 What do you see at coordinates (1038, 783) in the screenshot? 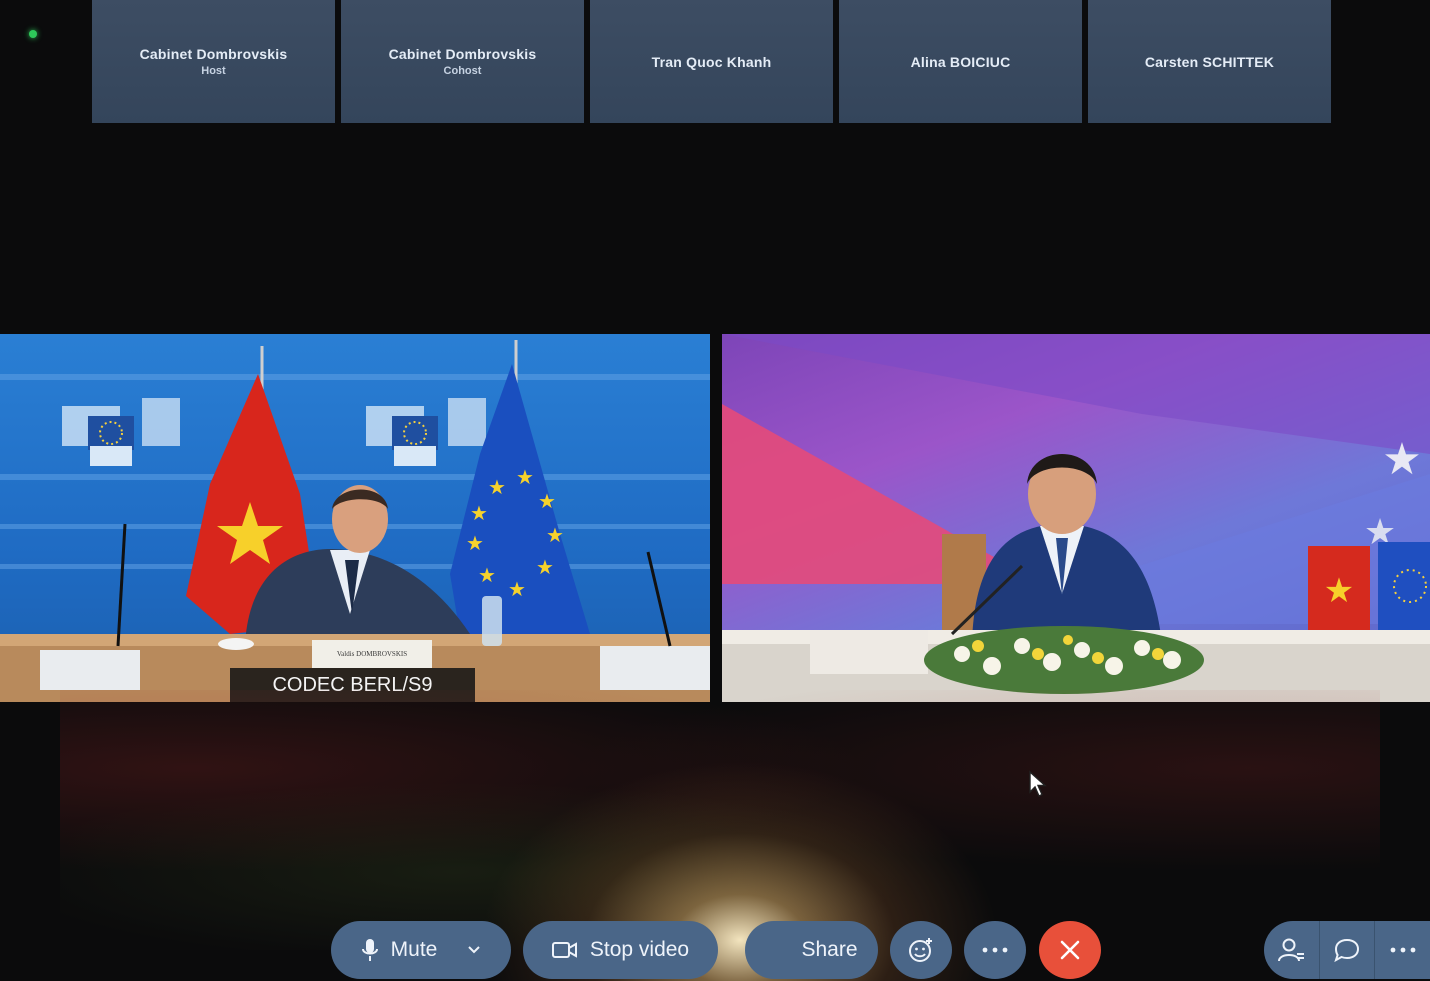
I see `mouse-cursor-icon` at bounding box center [1038, 783].